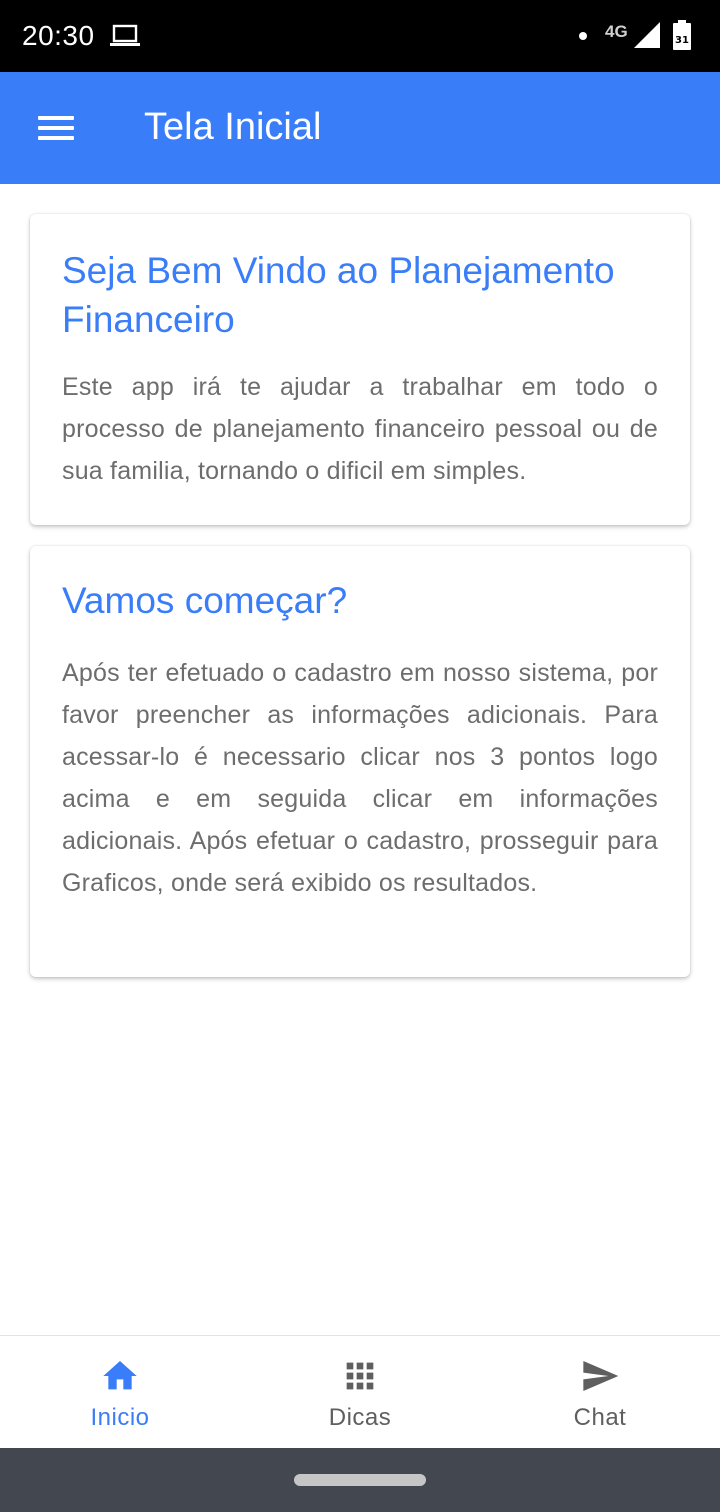  What do you see at coordinates (600, 1392) in the screenshot?
I see `nav-item-chat: Chat` at bounding box center [600, 1392].